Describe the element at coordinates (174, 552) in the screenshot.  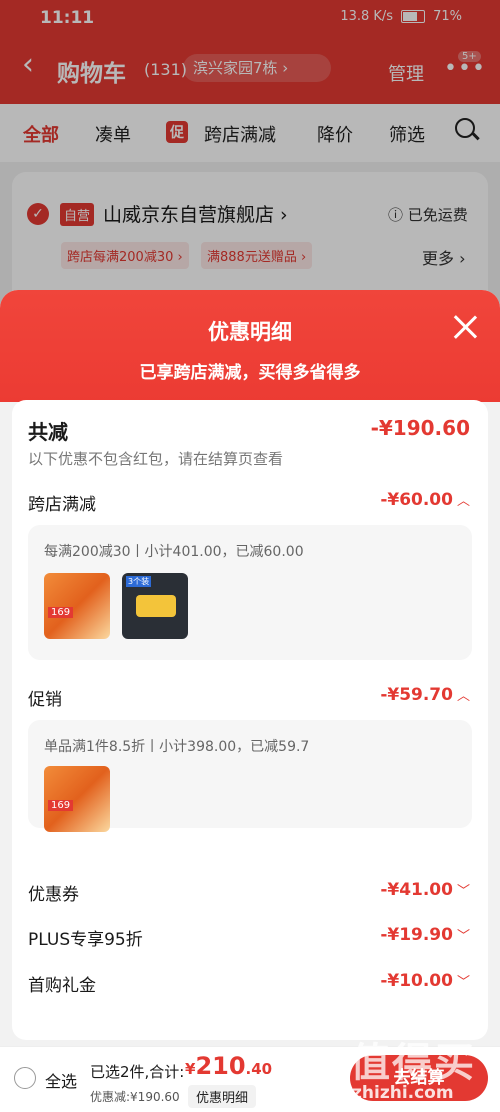
I see `cross-store-detail: 每满200减30丨小计401.00，已减60.00` at that location.